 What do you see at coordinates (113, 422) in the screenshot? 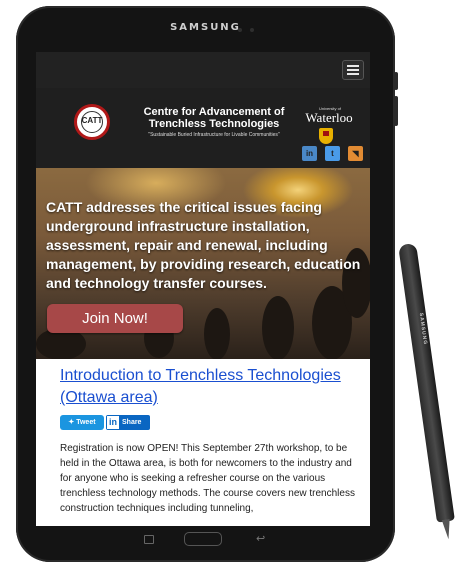
I see `linkedin-share-icon: in` at bounding box center [113, 422].